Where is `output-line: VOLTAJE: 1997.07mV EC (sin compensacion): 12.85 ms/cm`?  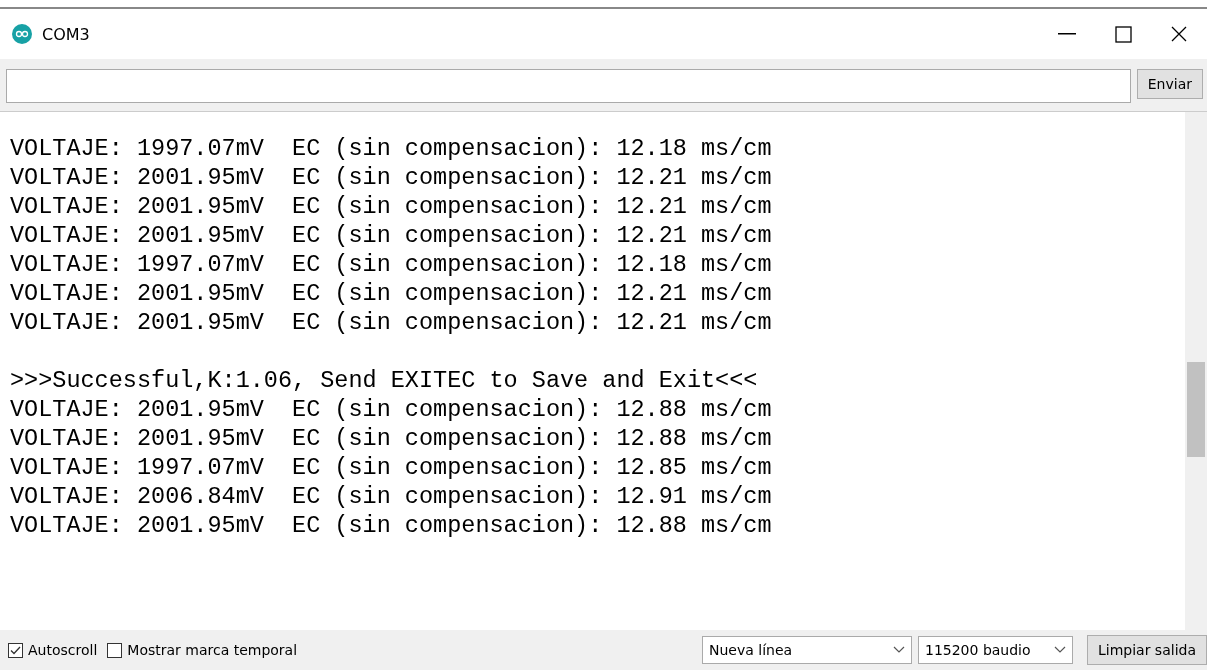
output-line: VOLTAJE: 1997.07mV EC (sin compensacion): 12.85 ms/cm is located at coordinates (391, 467).